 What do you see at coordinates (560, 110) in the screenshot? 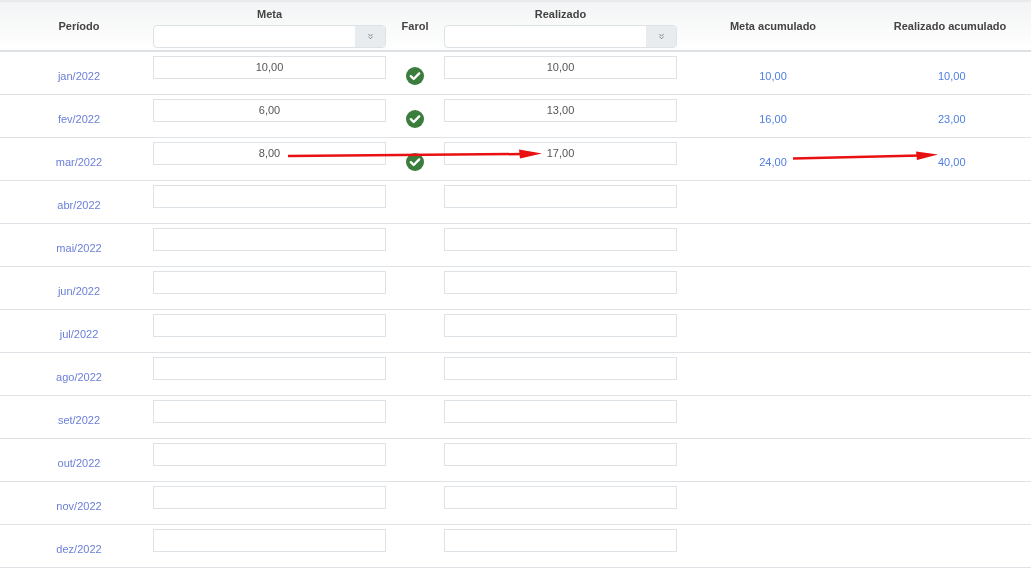
I see `input-field: 13,00` at bounding box center [560, 110].